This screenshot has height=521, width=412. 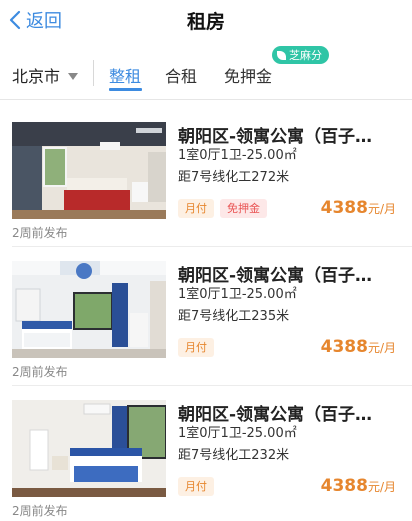 What do you see at coordinates (234, 316) in the screenshot?
I see `listing-distance: 距7号线化工235米` at bounding box center [234, 316].